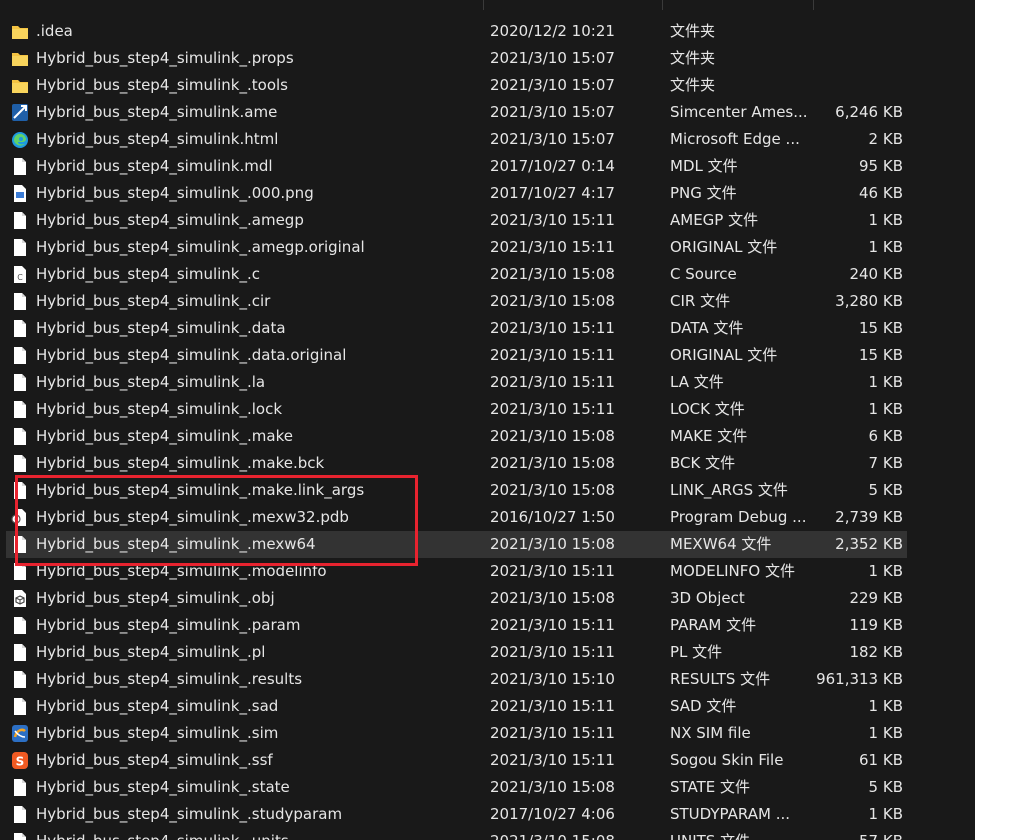 The width and height of the screenshot is (1023, 840). What do you see at coordinates (151, 652) in the screenshot?
I see `file-name: Hybrid_bus_step4_simulink_.pl` at bounding box center [151, 652].